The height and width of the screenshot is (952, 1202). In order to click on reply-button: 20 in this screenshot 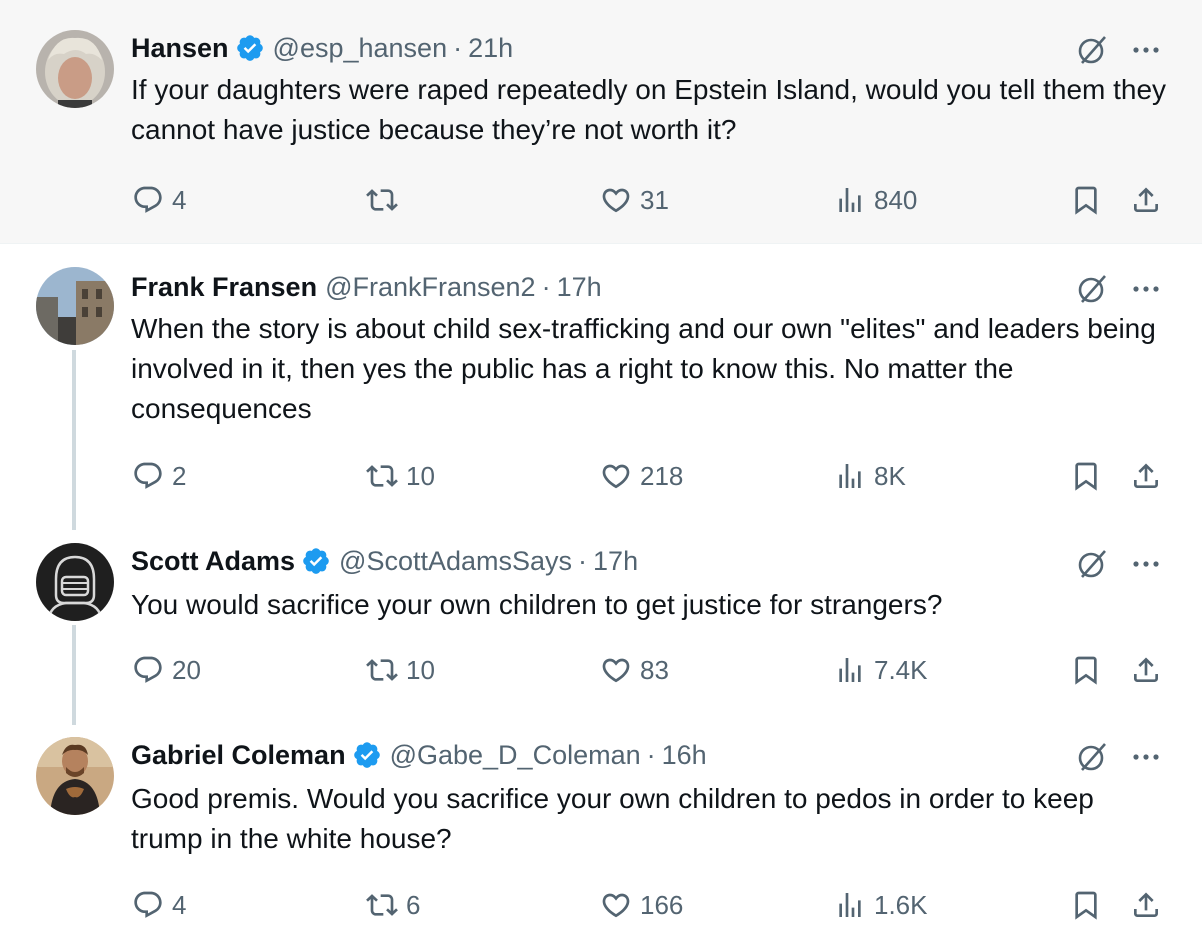, I will do `click(166, 670)`.